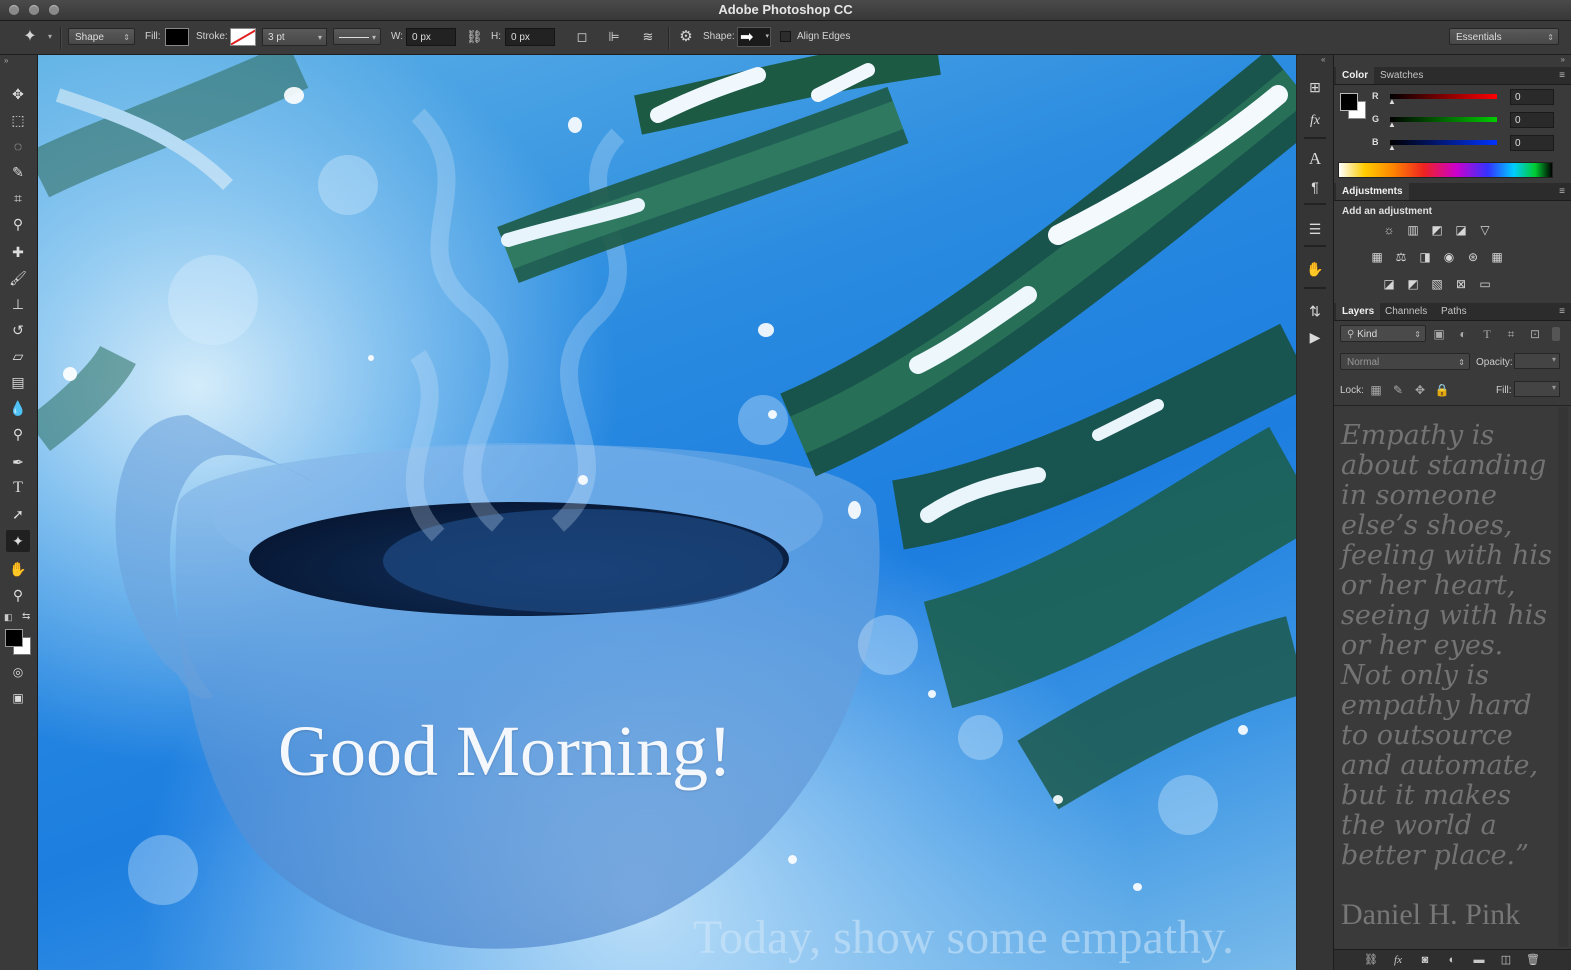 The width and height of the screenshot is (1571, 970). Describe the element at coordinates (1504, 36) in the screenshot. I see `workspace-select: Essentials ⇕` at that location.